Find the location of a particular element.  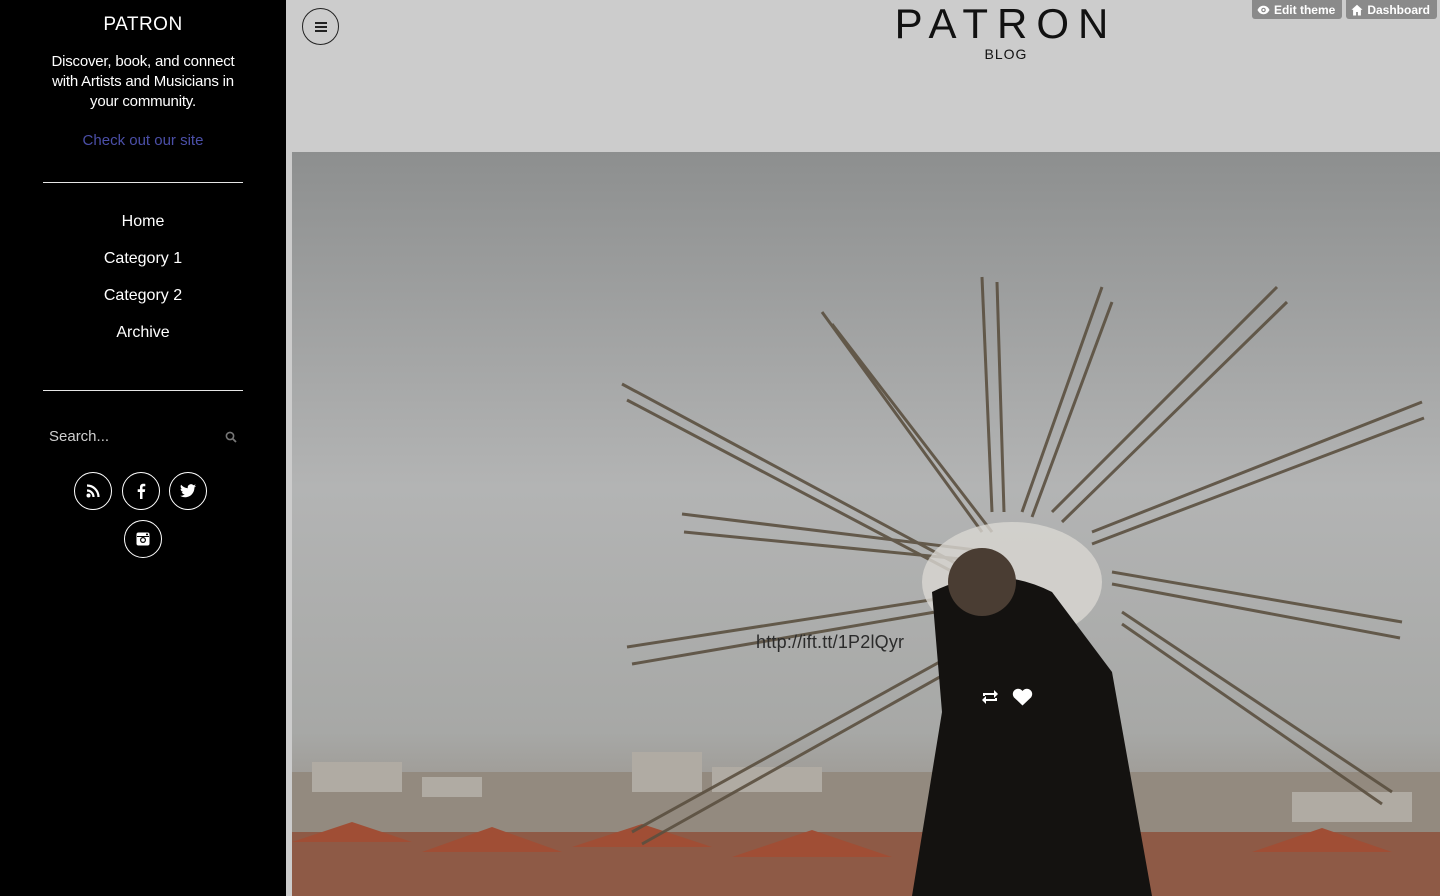

dashboard-label: Dashboard is located at coordinates (1398, 9).